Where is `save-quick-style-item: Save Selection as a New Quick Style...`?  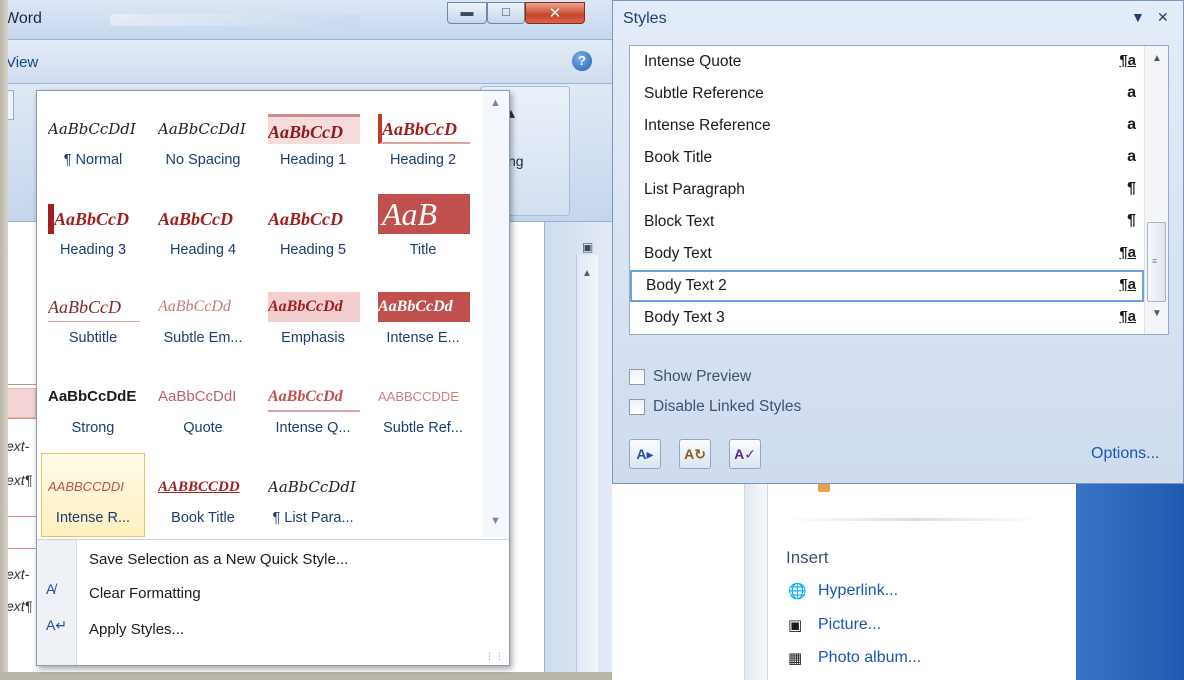
save-quick-style-item: Save Selection as a New Quick Style... is located at coordinates (218, 559).